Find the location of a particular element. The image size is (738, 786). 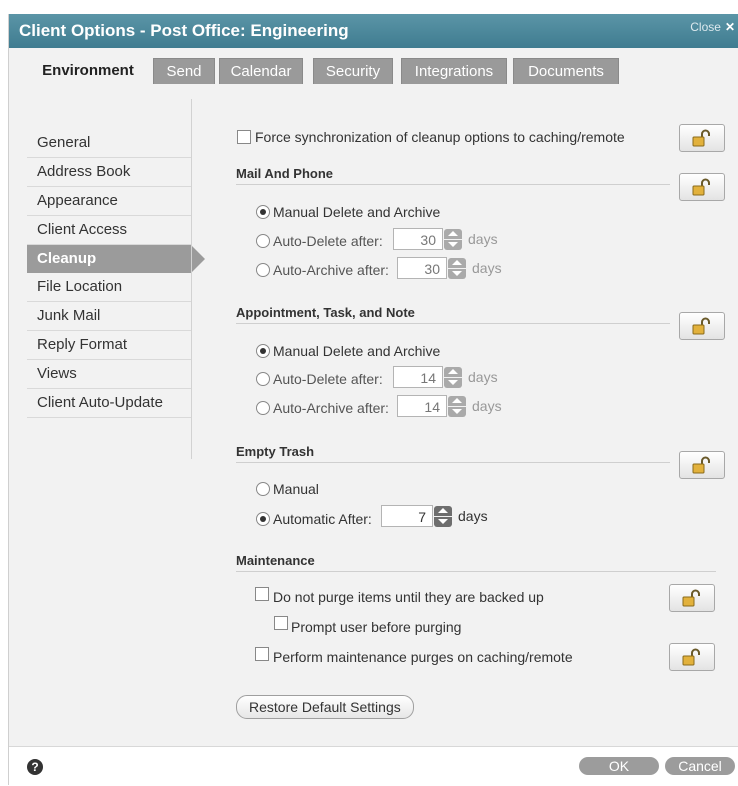

mail-manual-label: Manual Delete and Archive is located at coordinates (357, 212).